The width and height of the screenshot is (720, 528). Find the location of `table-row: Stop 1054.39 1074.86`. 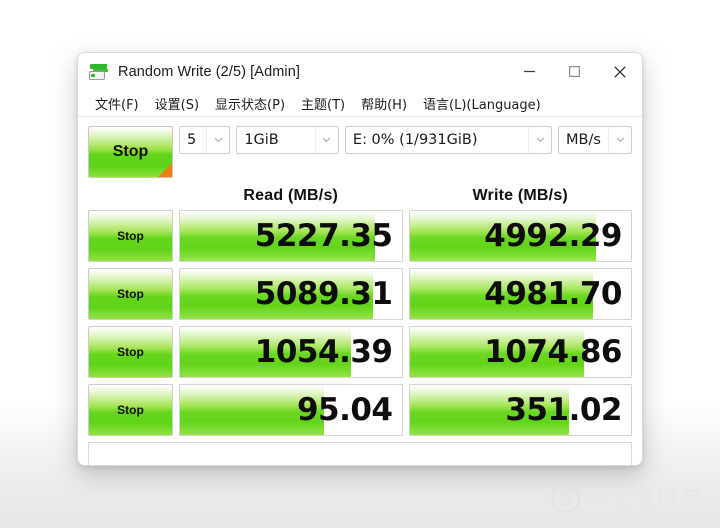

table-row: Stop 1054.39 1074.86 is located at coordinates (360, 352).